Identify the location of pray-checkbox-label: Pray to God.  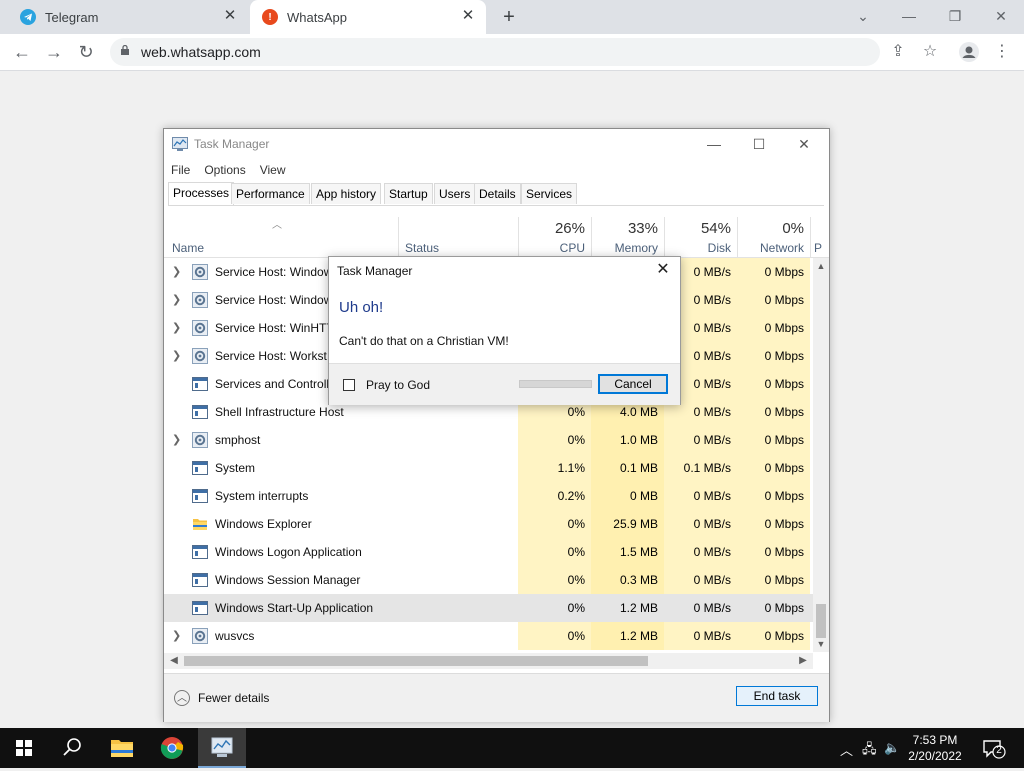
(398, 385).